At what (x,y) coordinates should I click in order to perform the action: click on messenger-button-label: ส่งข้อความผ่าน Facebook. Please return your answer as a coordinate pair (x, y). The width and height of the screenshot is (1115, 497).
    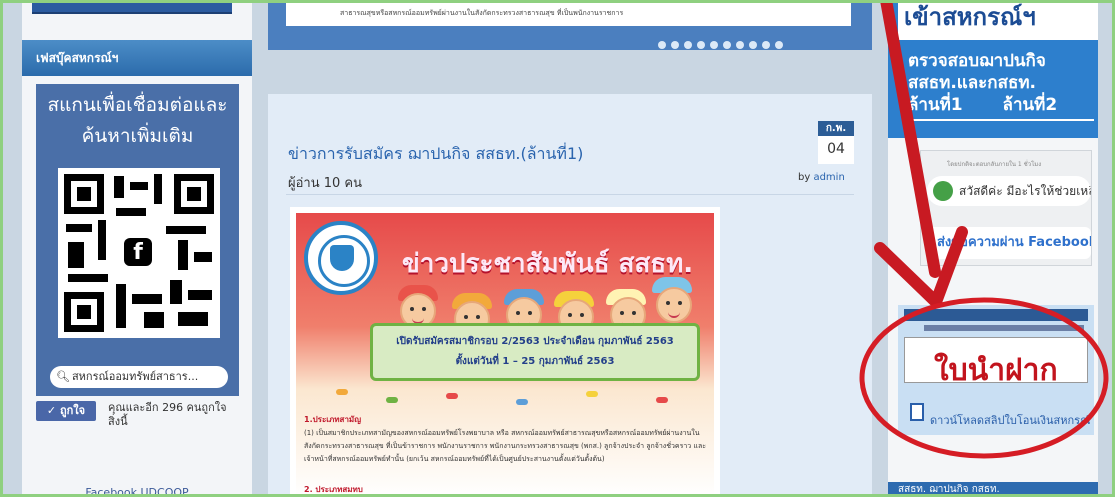
    Looking at the image, I should click on (1014, 242).